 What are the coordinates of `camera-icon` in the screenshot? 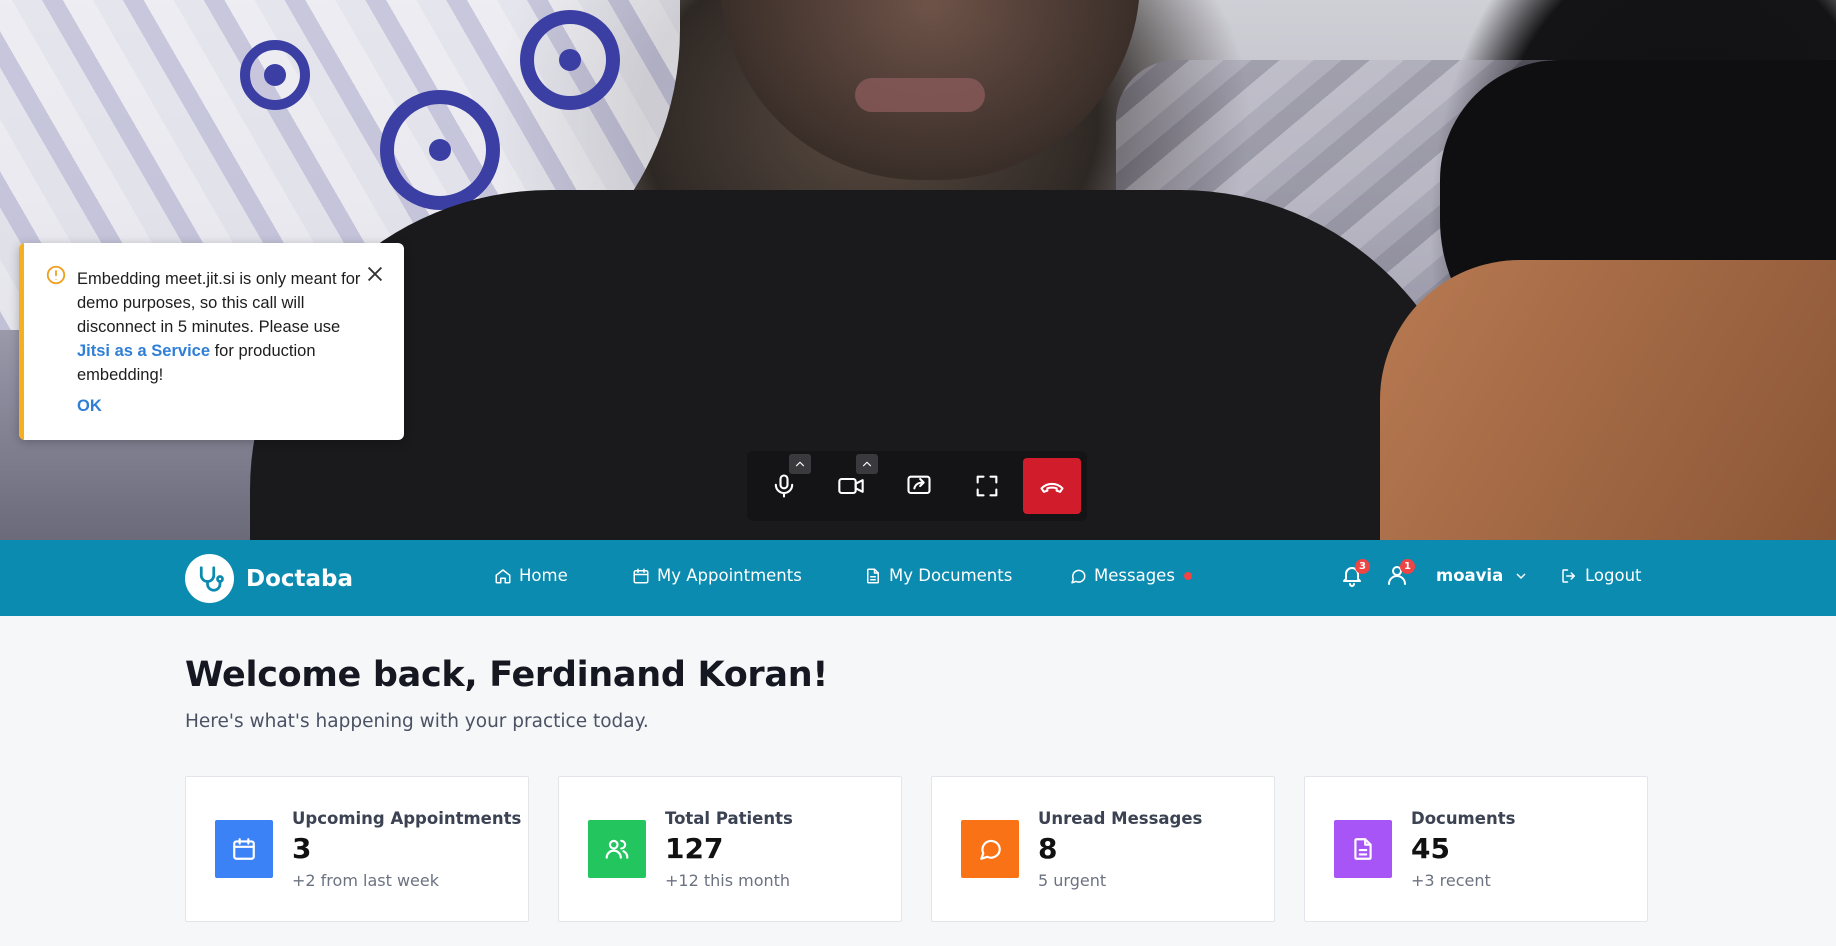 It's located at (851, 486).